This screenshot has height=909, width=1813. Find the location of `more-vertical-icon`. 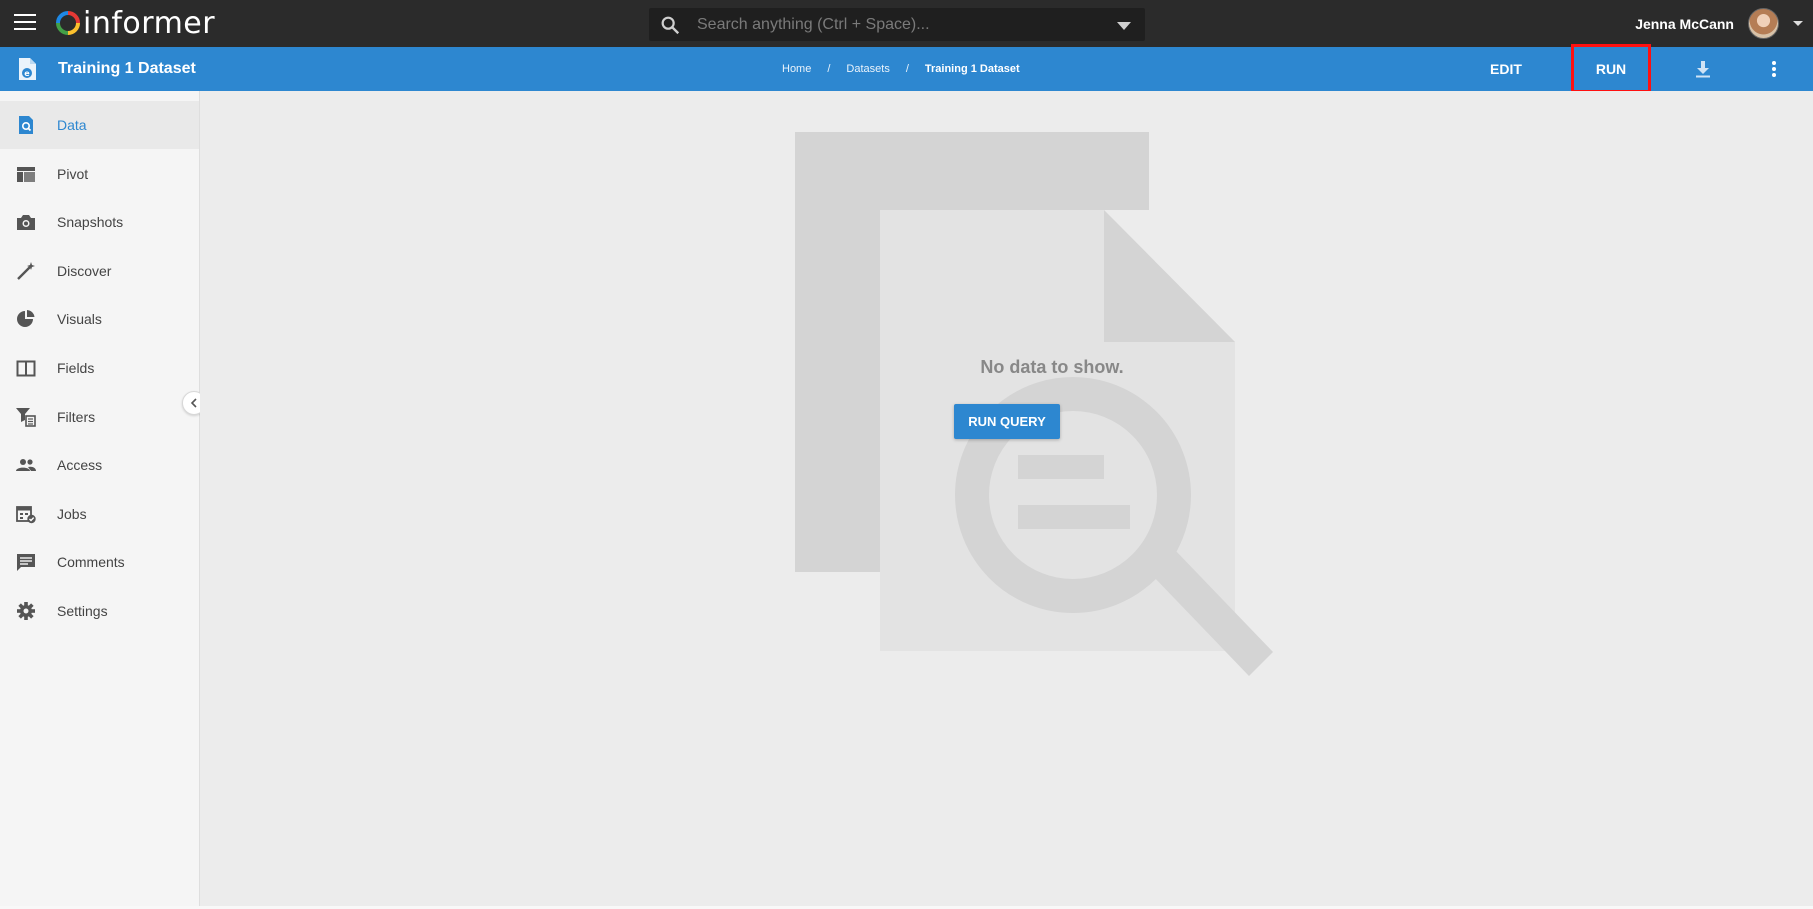

more-vertical-icon is located at coordinates (1774, 69).